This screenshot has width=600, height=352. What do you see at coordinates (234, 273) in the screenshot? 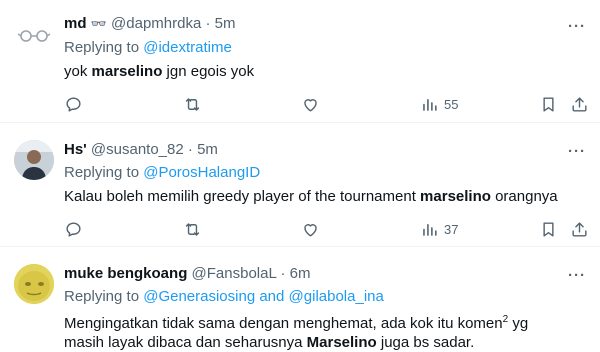
I see `user-handle: @FansbolaL` at bounding box center [234, 273].